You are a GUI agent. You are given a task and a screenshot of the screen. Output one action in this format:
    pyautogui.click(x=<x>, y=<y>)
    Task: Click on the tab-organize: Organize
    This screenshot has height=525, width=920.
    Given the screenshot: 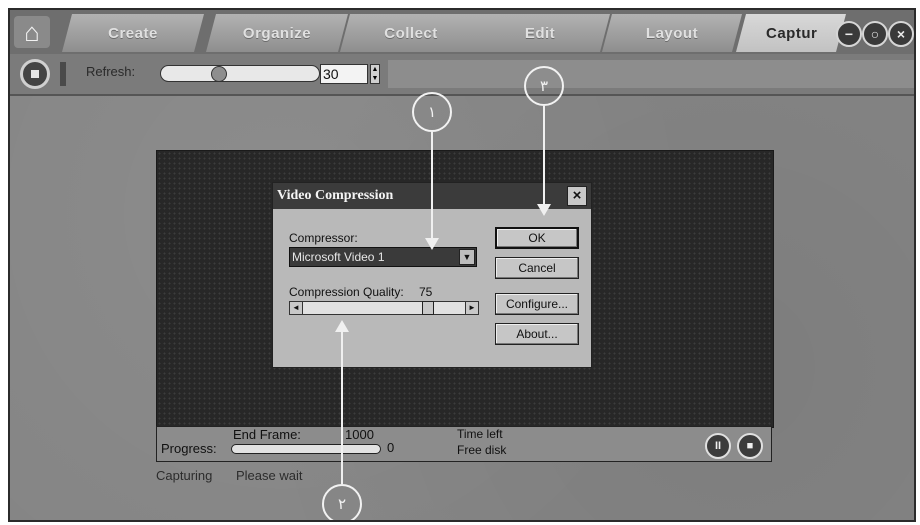 What is the action you would take?
    pyautogui.click(x=277, y=33)
    